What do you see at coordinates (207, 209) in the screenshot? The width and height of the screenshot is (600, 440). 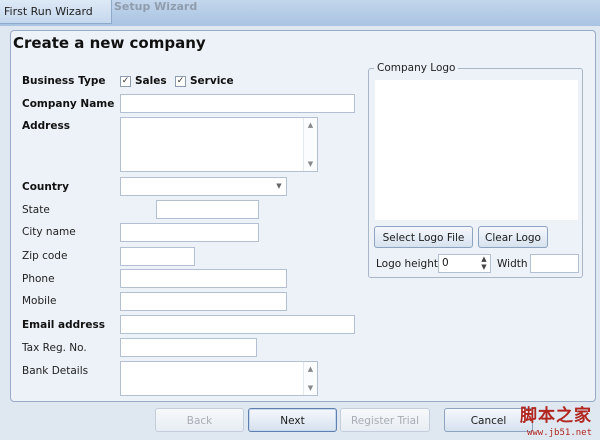 I see `state-input` at bounding box center [207, 209].